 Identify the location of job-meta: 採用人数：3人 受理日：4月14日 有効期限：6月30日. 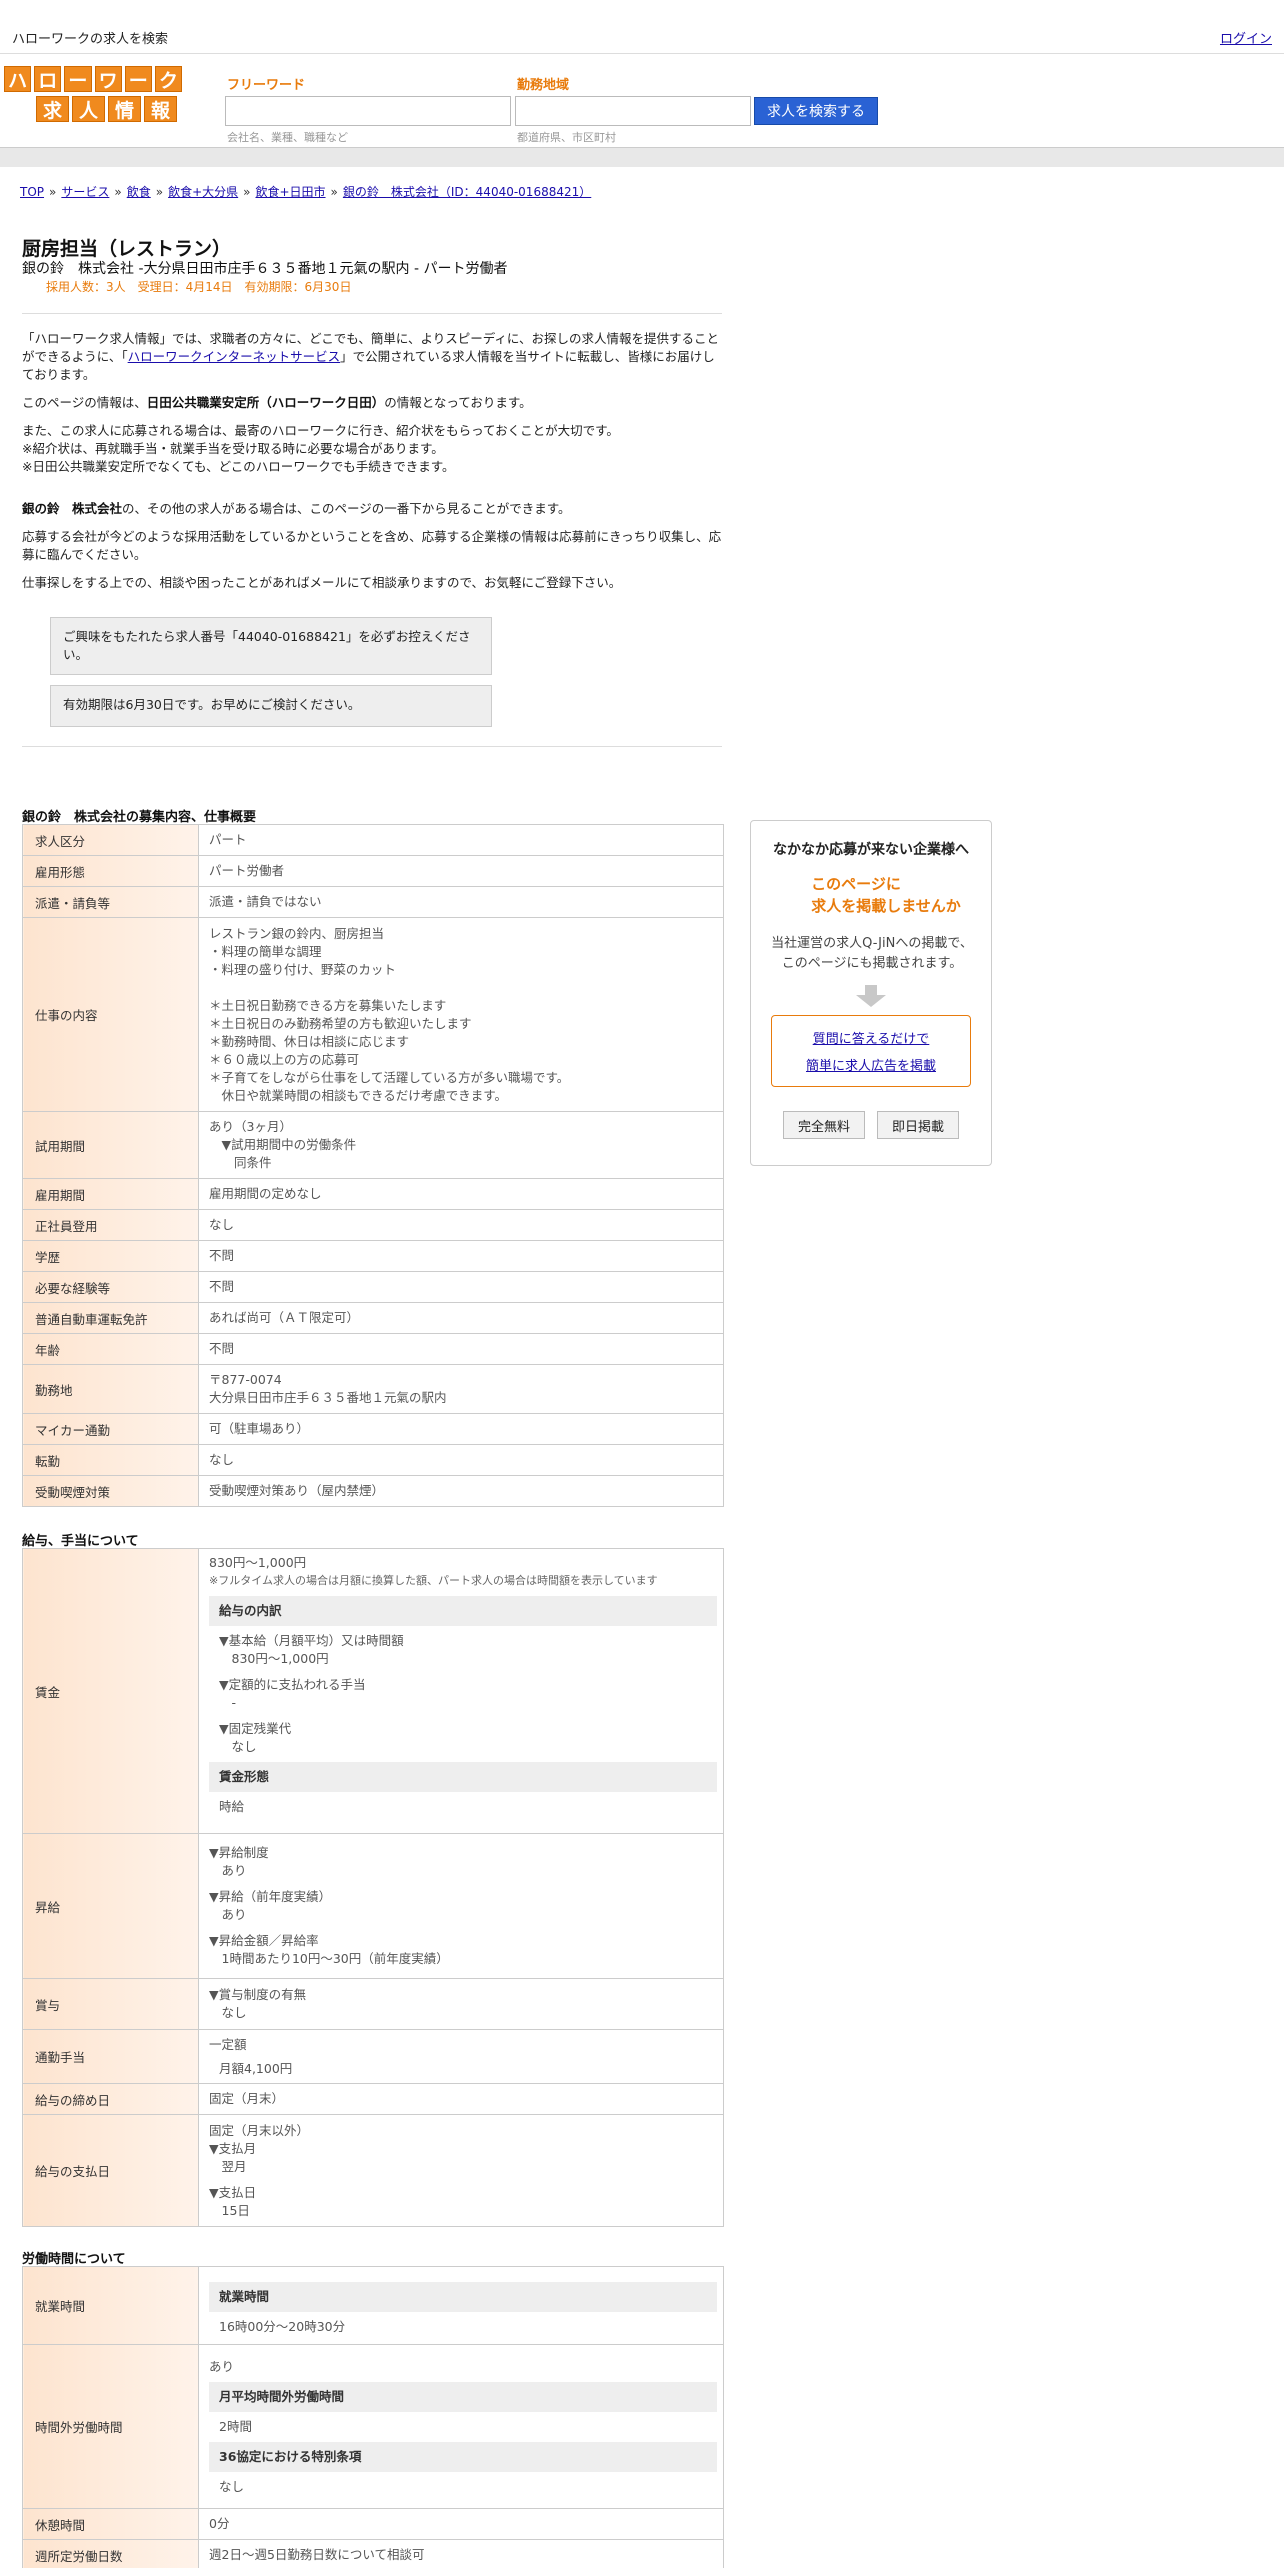
(199, 287).